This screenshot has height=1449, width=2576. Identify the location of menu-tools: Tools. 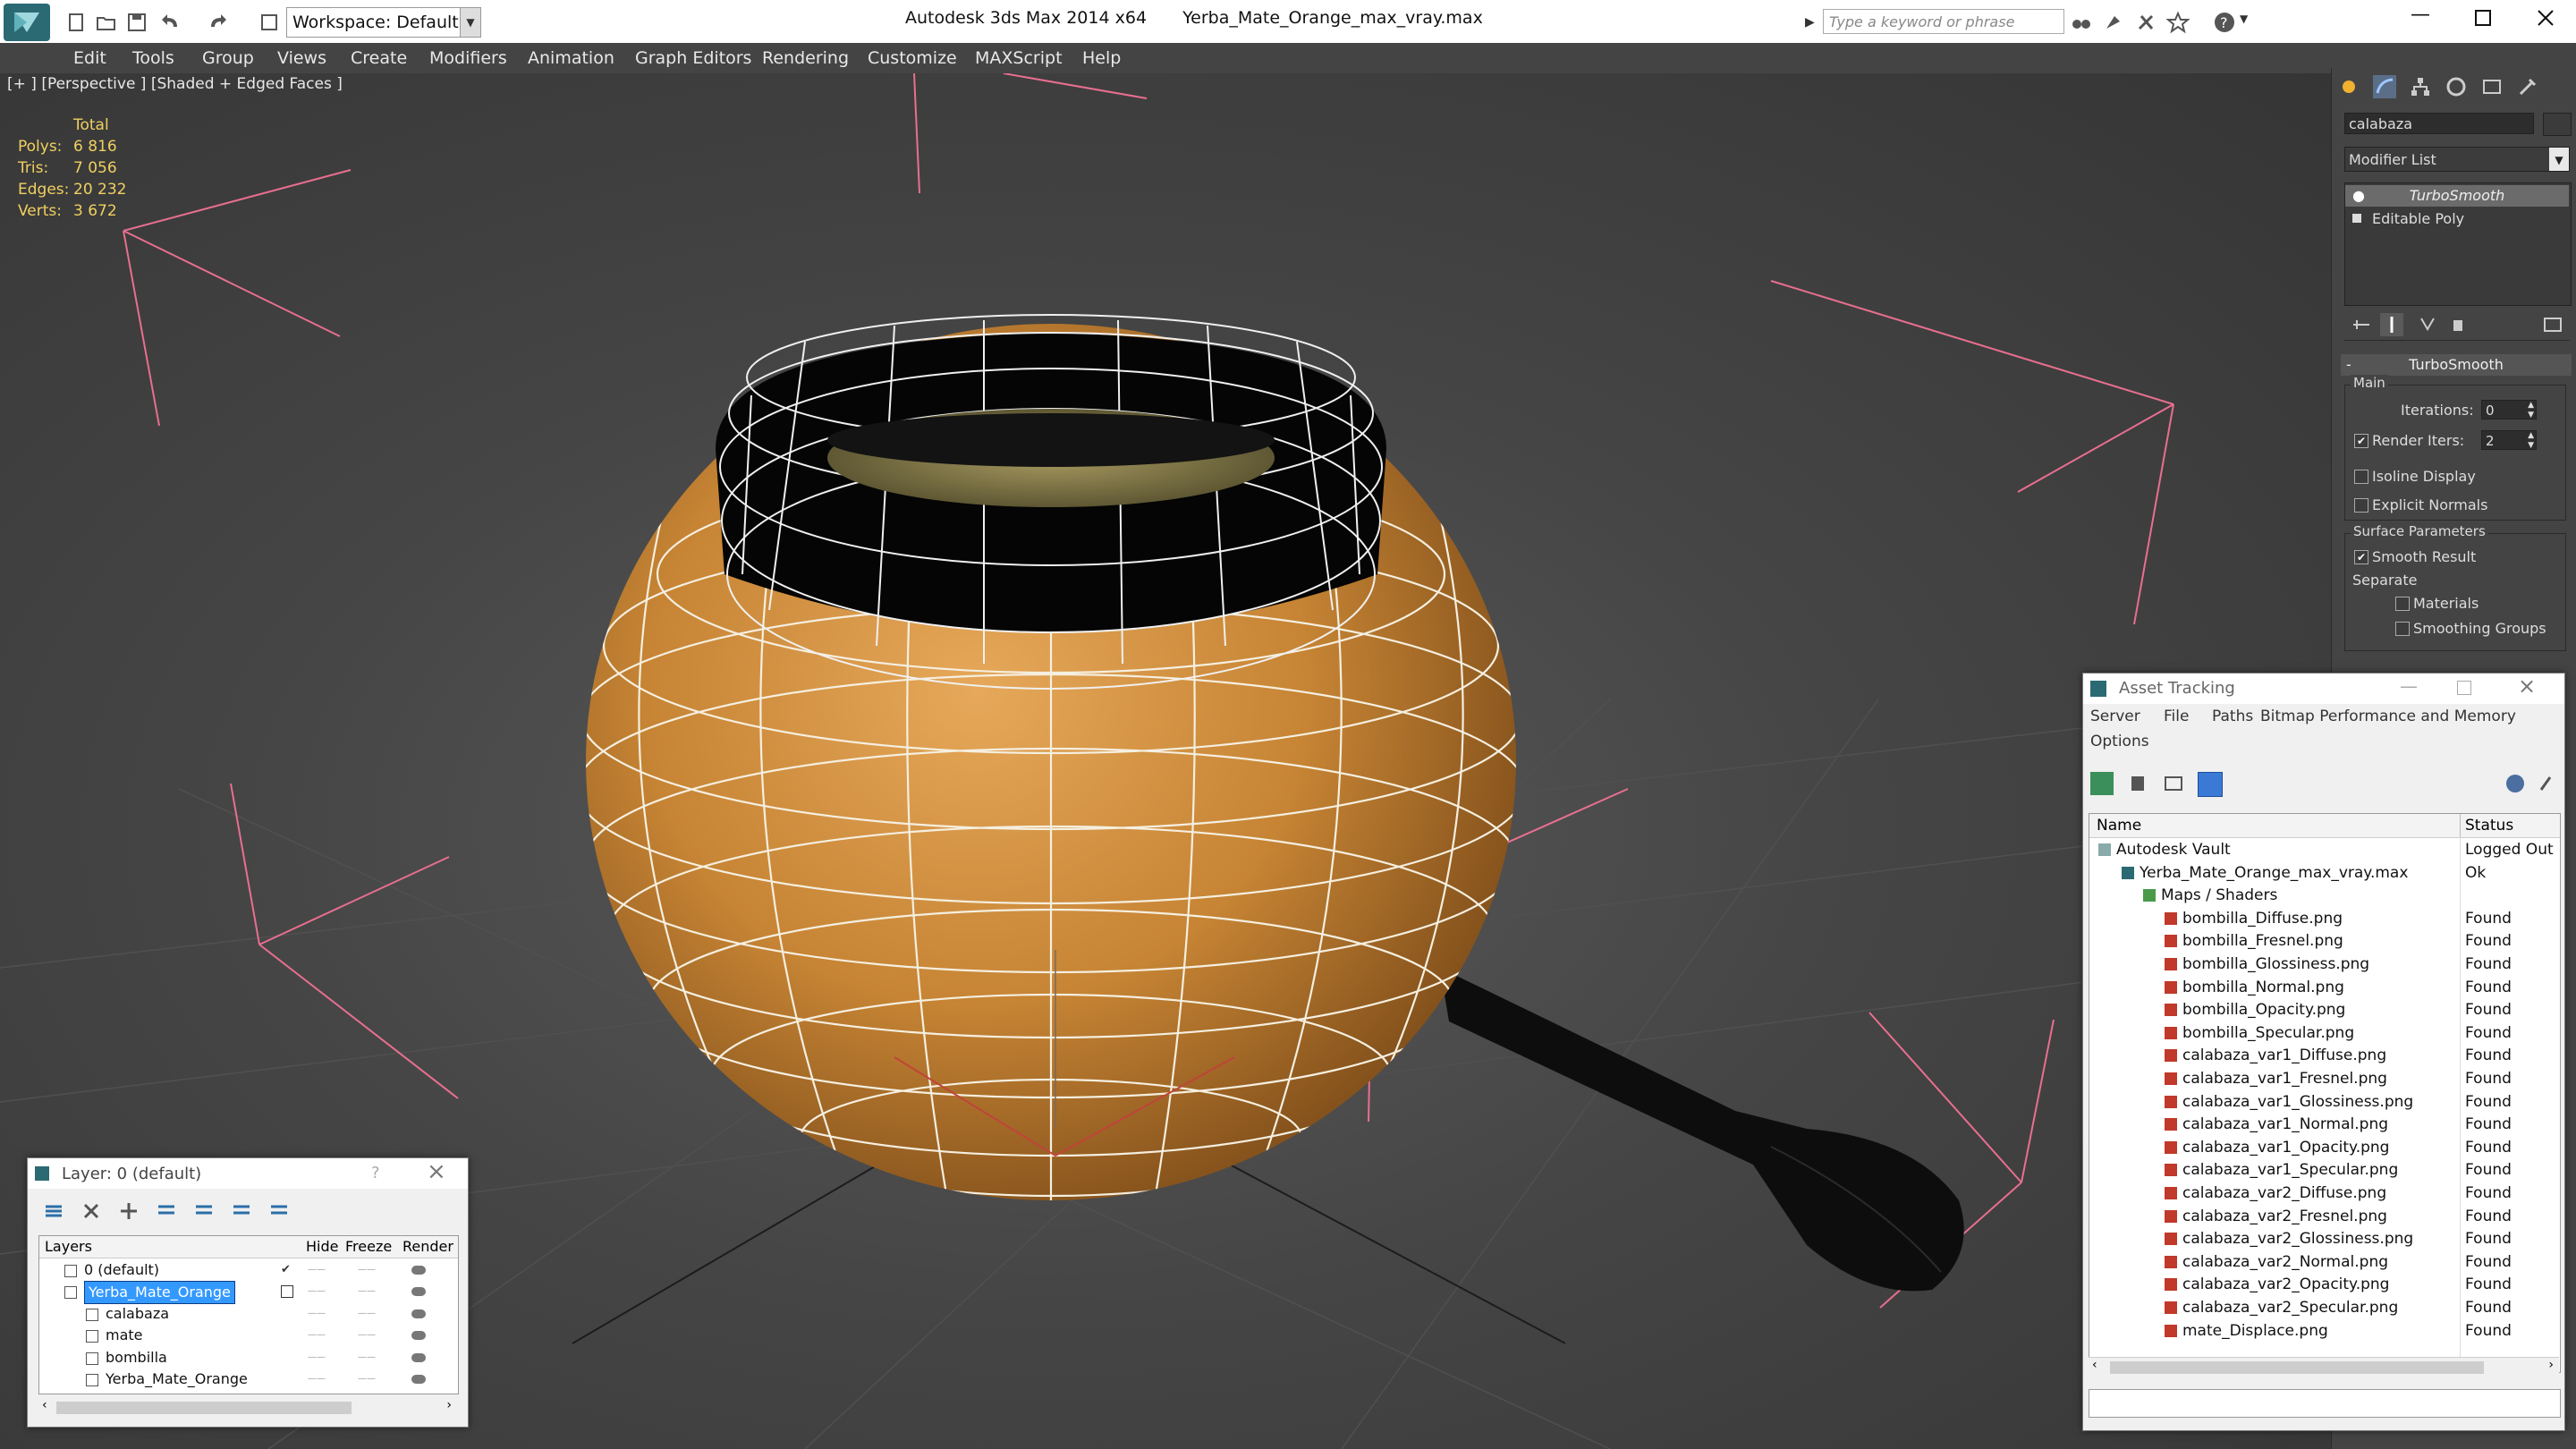
(153, 58).